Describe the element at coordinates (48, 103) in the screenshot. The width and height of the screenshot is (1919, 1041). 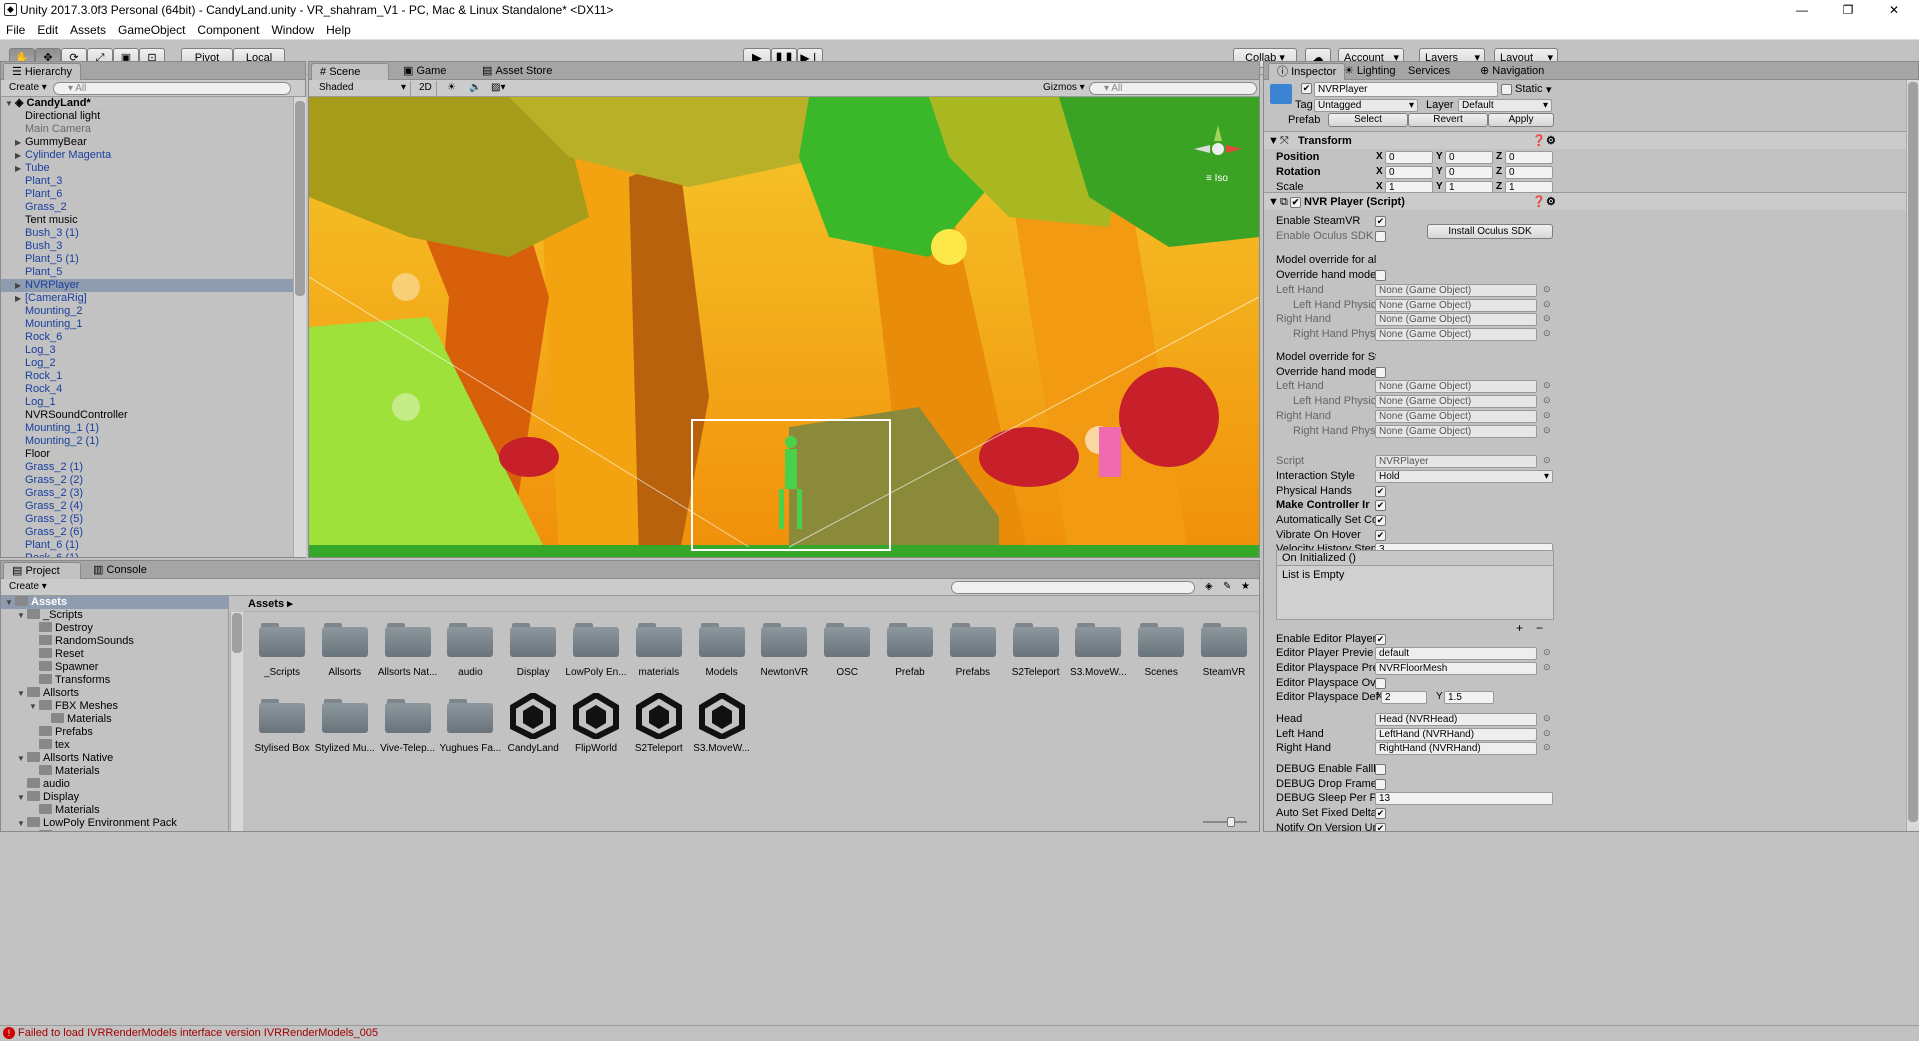
I see `scene-root: ▼ ◈ CandyLand*` at that location.